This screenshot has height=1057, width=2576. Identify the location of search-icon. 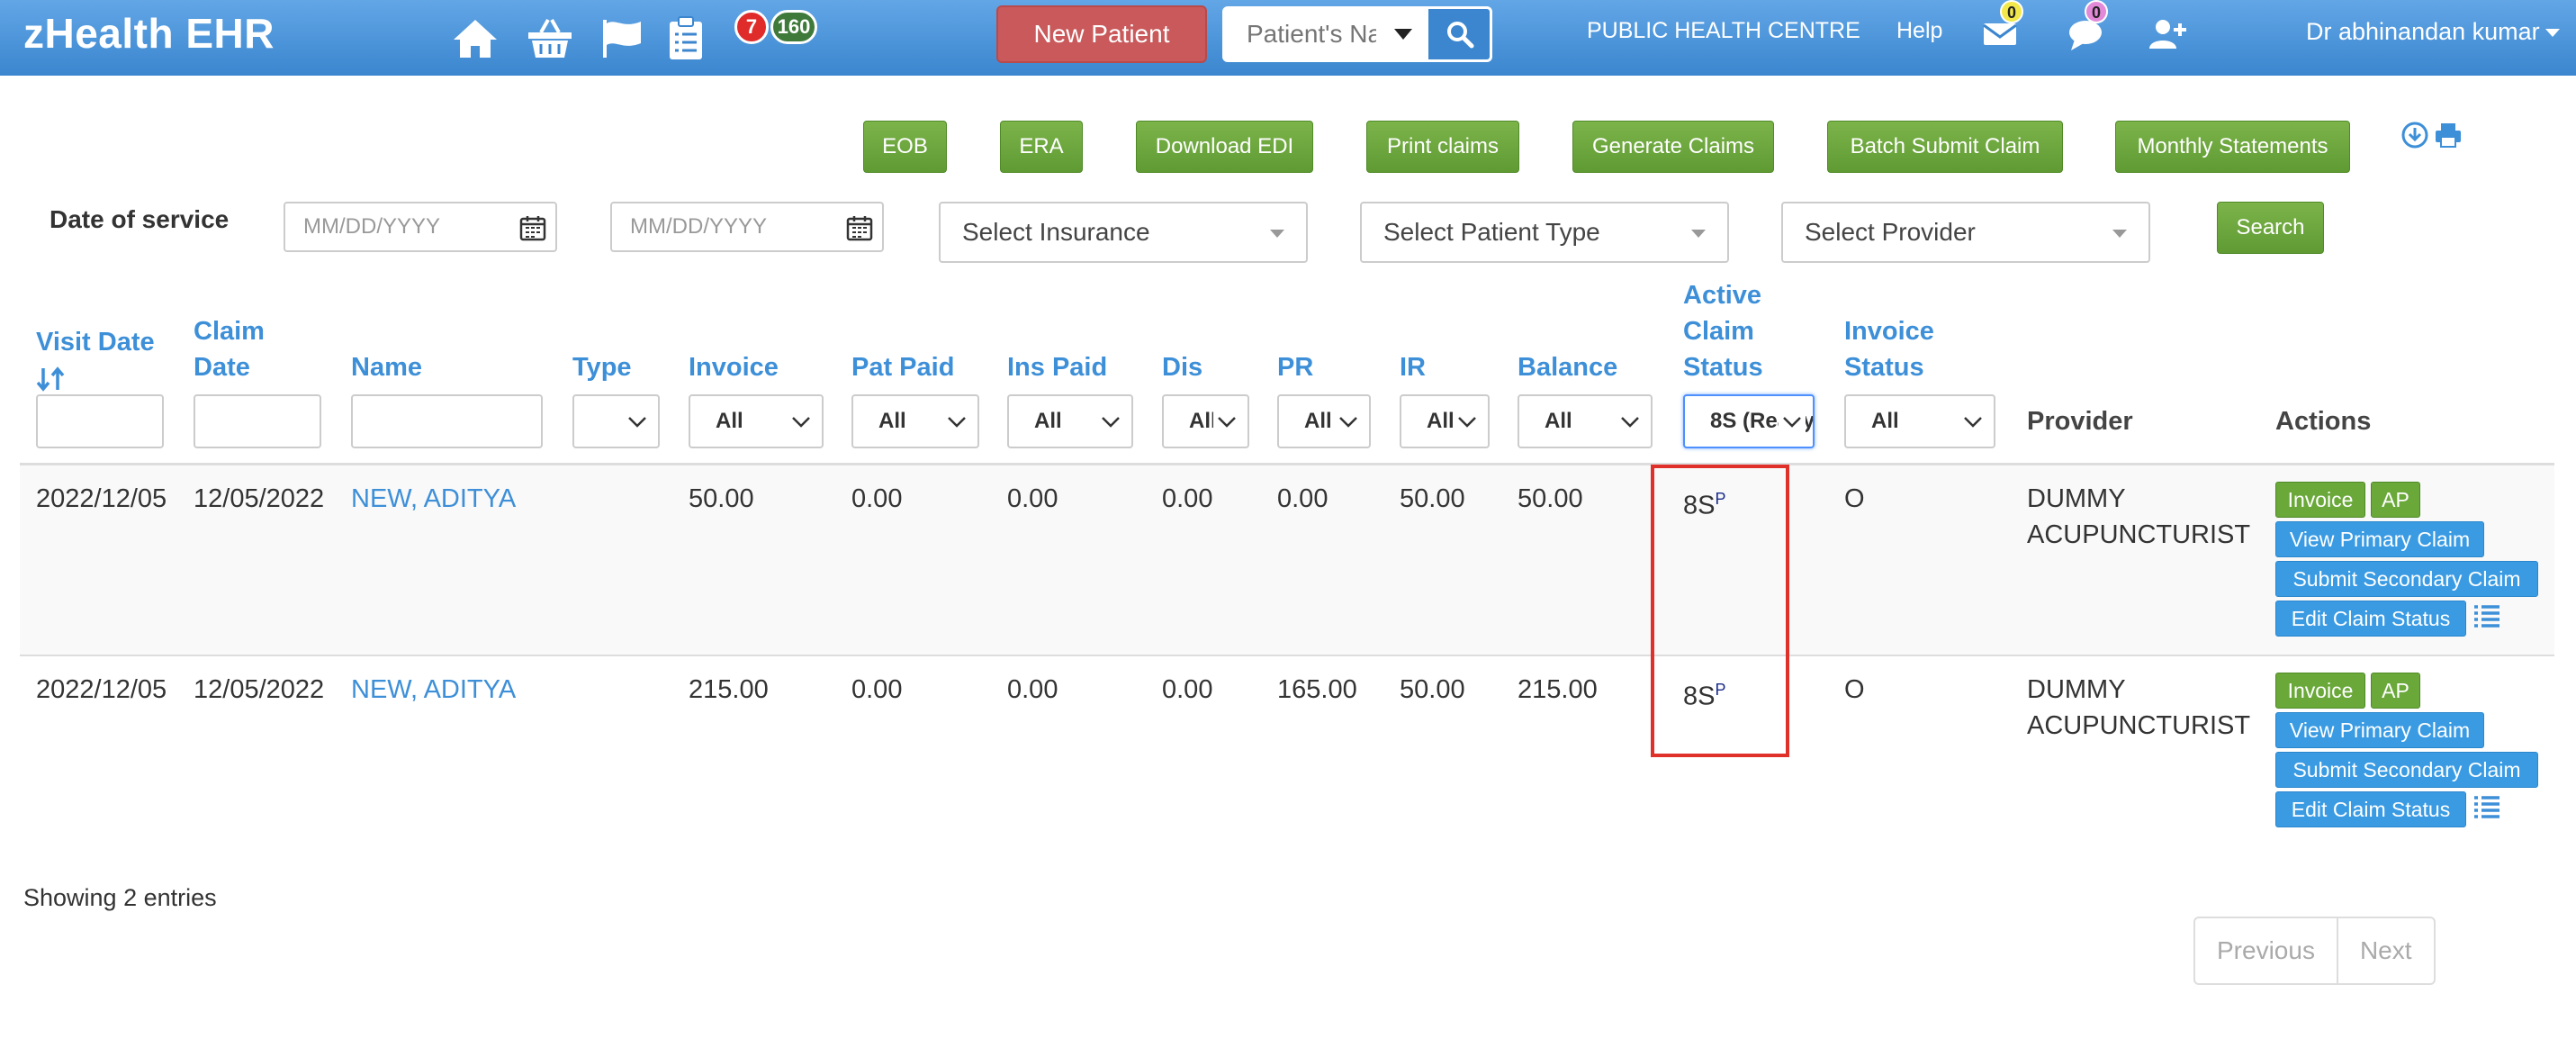
(1460, 35).